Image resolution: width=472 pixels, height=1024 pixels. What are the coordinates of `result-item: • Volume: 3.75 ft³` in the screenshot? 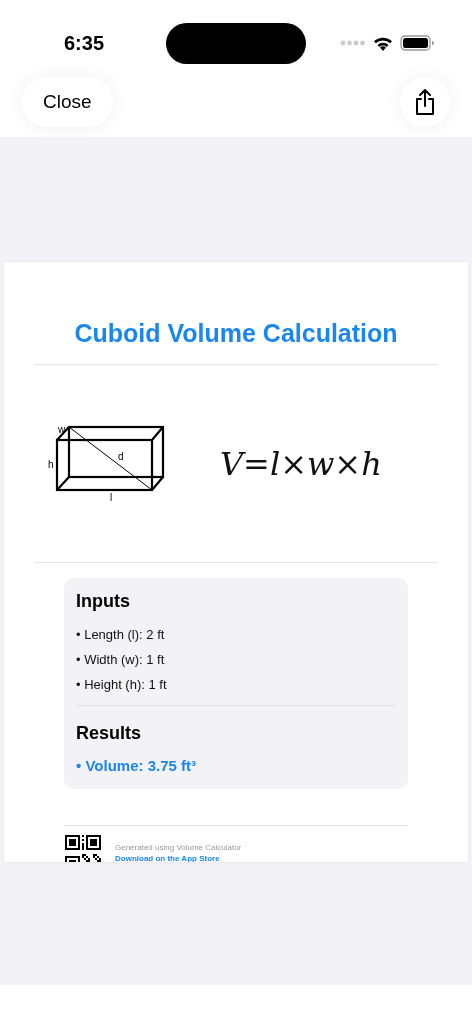 It's located at (136, 766).